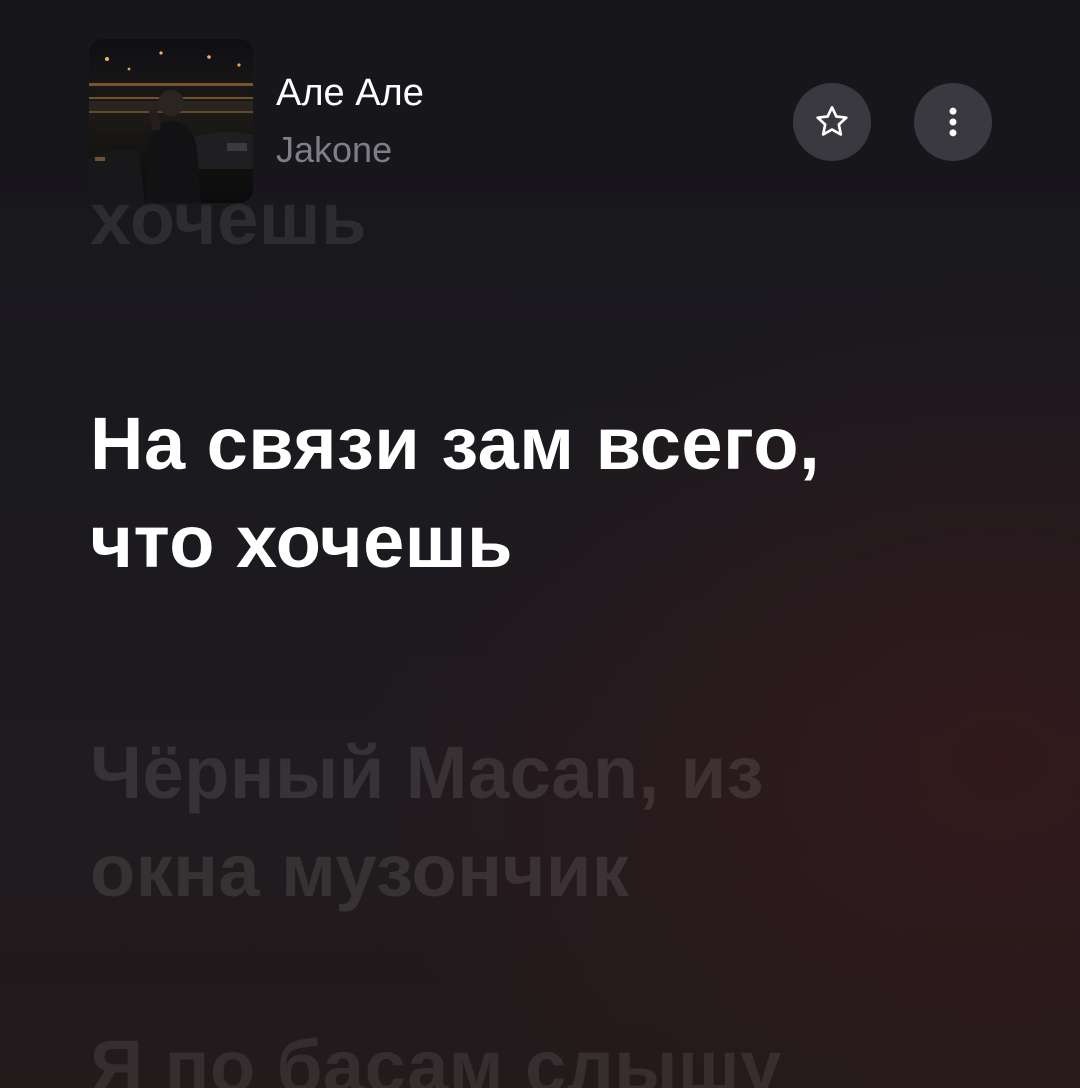 This screenshot has height=1088, width=1080. I want to click on lyrics-line-upcoming: Я по басам слышу, so click(436, 1053).